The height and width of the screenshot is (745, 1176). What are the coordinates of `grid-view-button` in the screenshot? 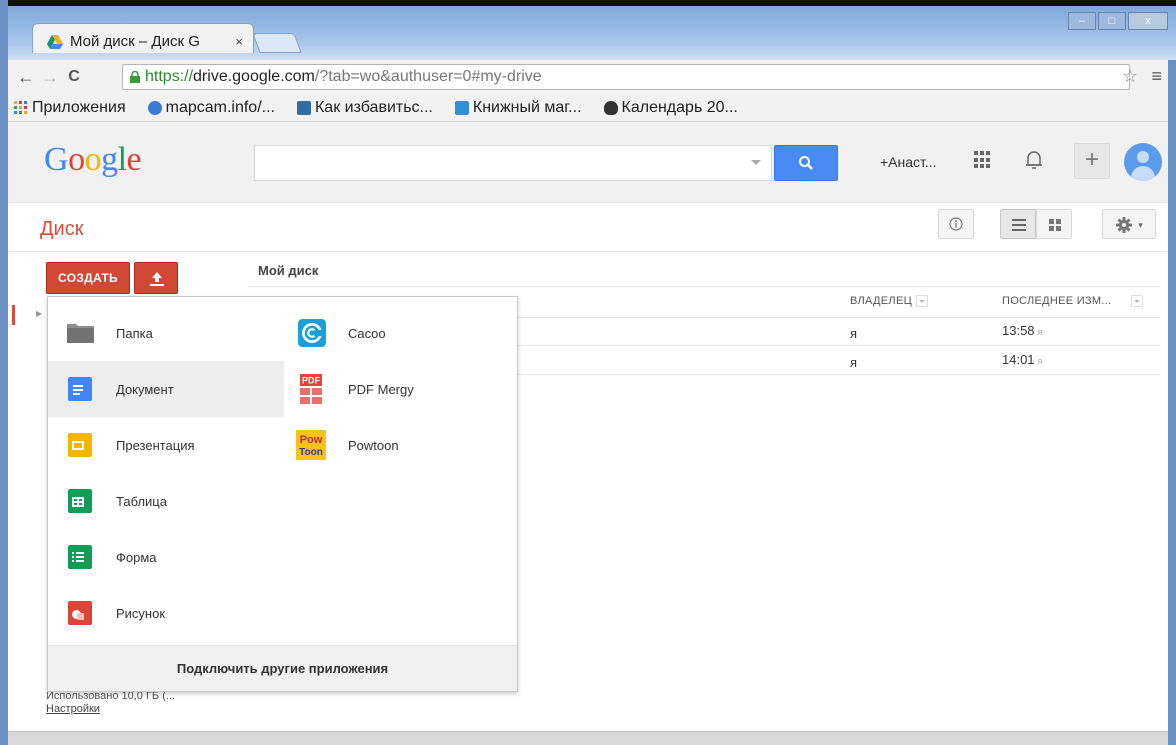 It's located at (1054, 224).